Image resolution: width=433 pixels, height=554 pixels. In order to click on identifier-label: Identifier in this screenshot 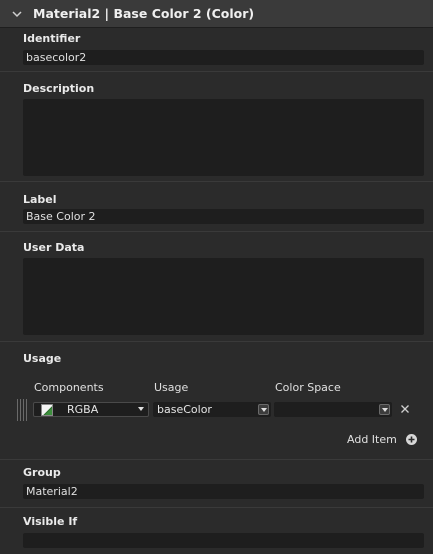, I will do `click(52, 38)`.